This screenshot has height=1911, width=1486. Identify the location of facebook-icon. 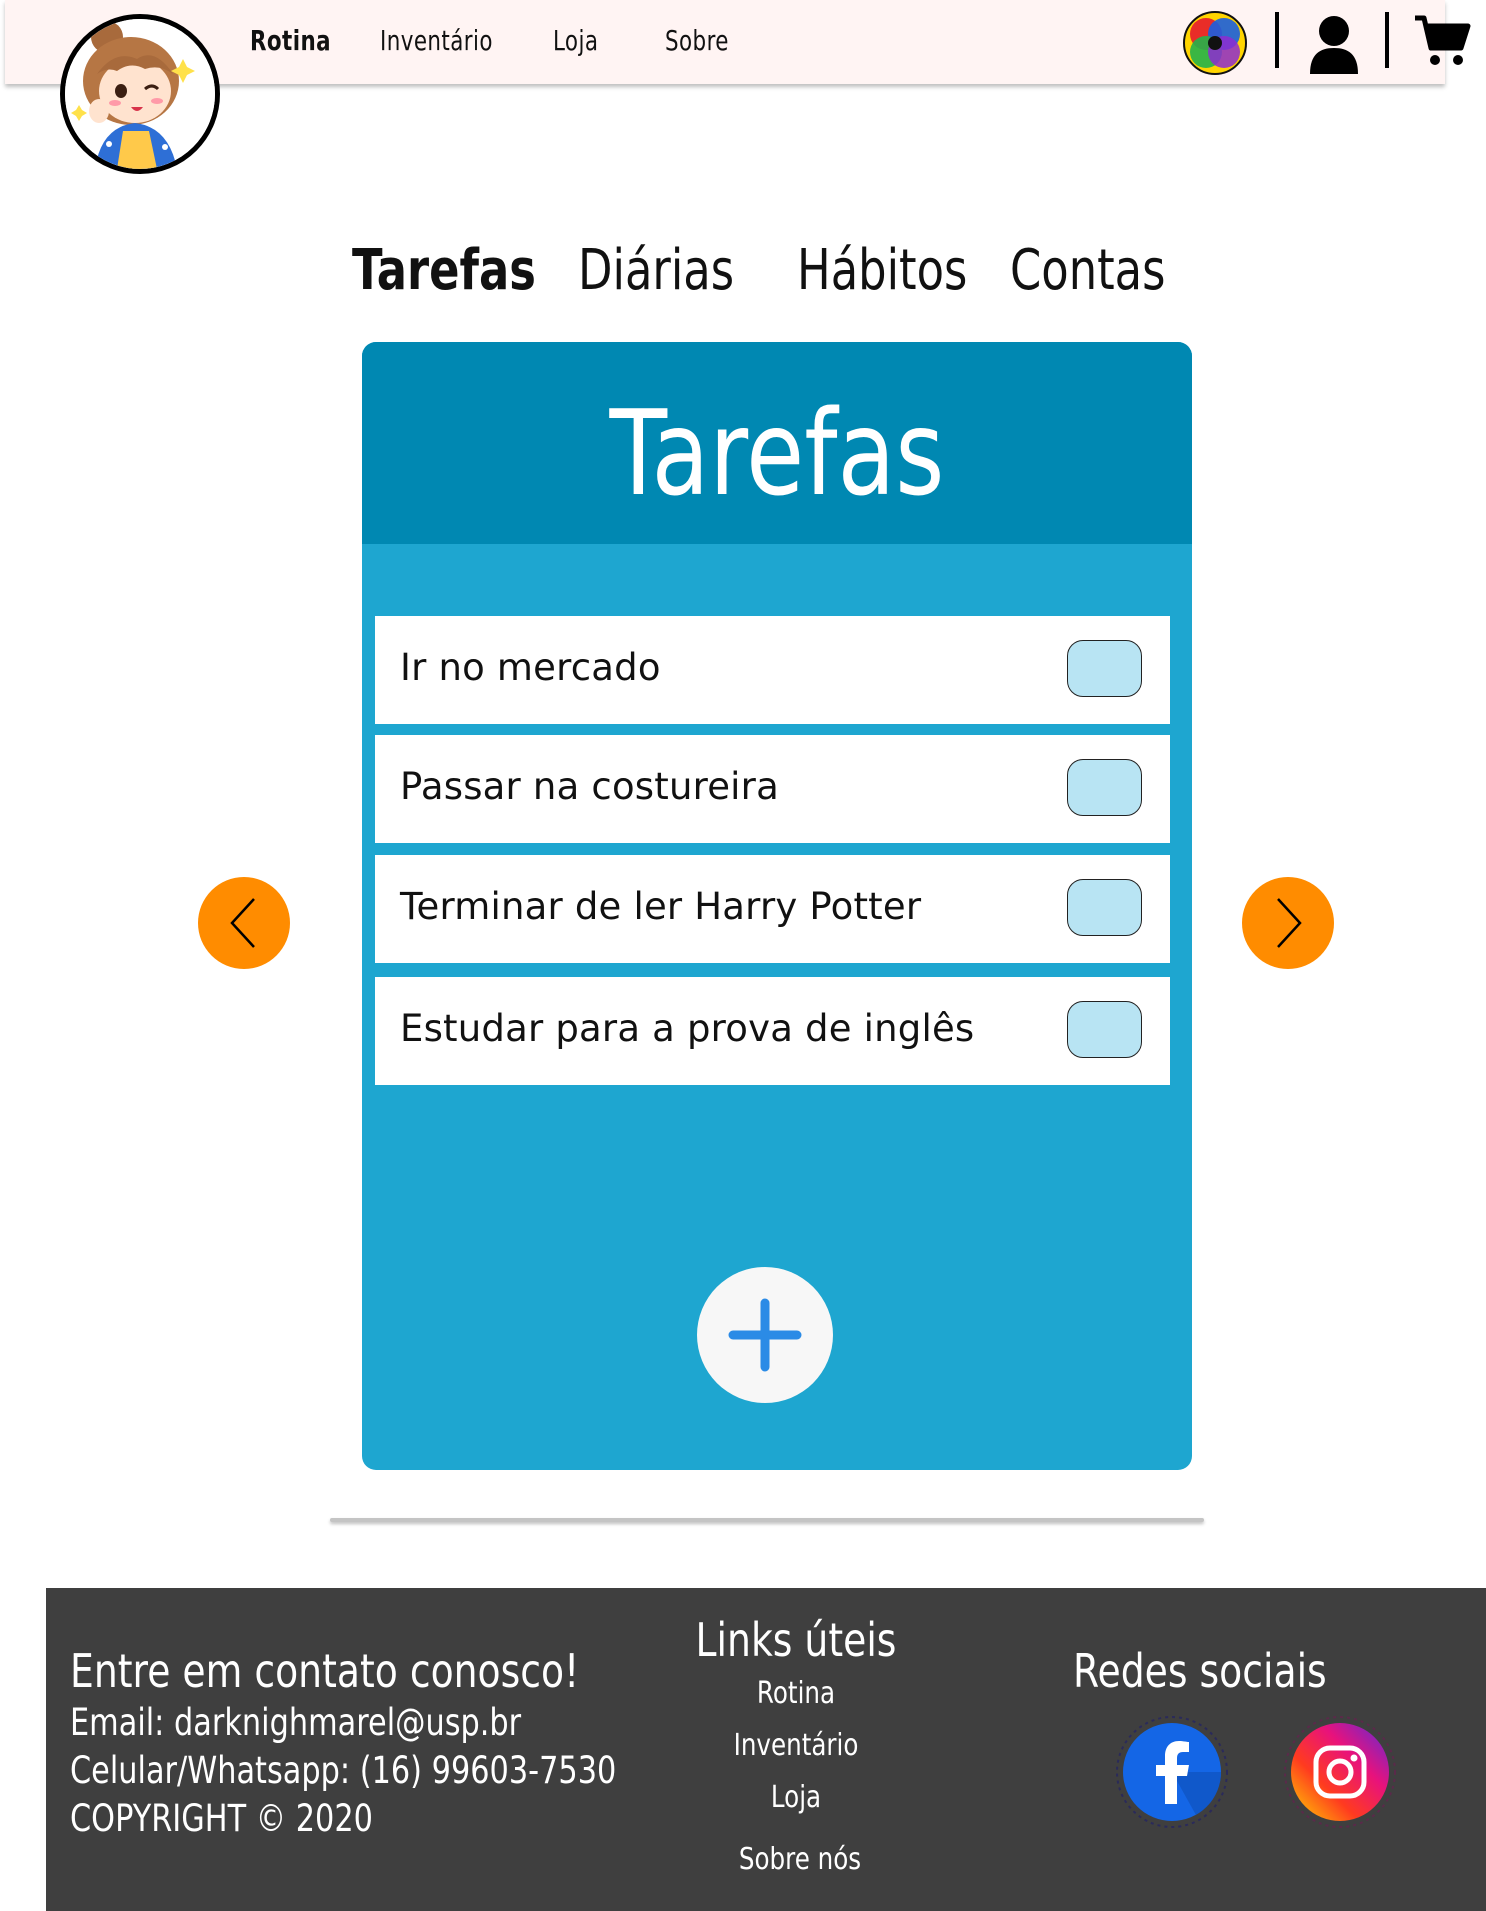
(1172, 1772).